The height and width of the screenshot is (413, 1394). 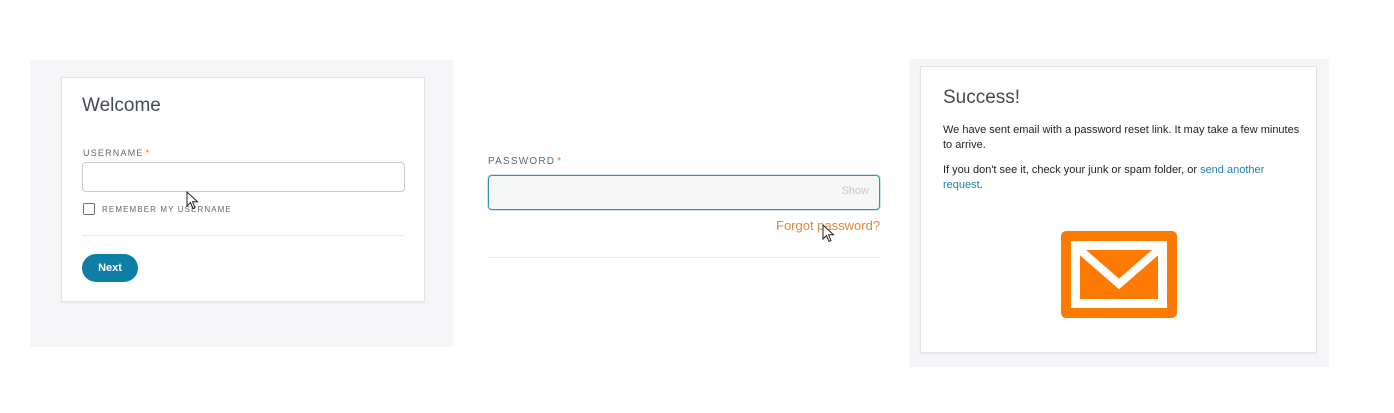 I want to click on remember-username-label: REMEMBER MY USERNAME, so click(x=167, y=209).